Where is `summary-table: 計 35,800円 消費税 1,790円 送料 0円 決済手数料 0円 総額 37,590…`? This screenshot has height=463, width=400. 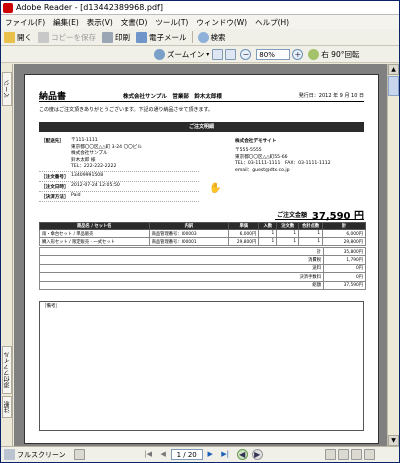 summary-table: 計 35,800円 消費税 1,790円 送料 0円 決済手数料 0円 総額 37,590… is located at coordinates (202, 268).